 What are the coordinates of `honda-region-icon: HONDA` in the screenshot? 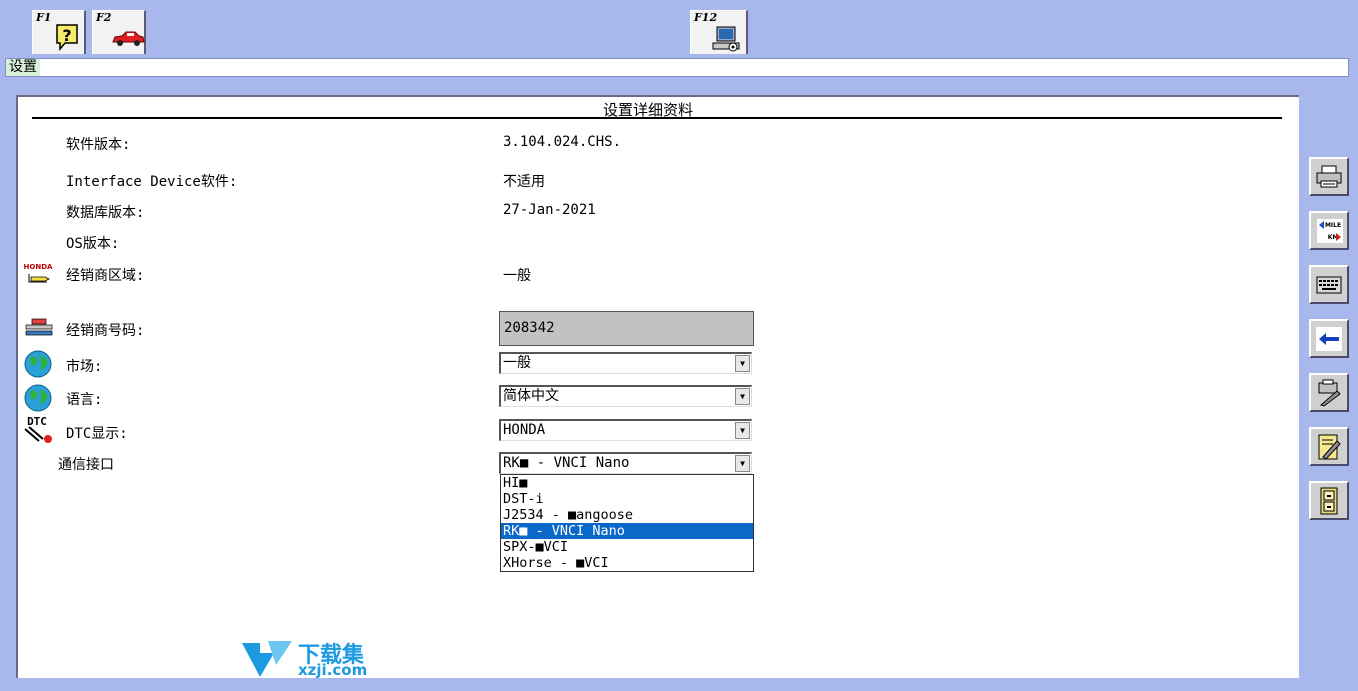 It's located at (38, 273).